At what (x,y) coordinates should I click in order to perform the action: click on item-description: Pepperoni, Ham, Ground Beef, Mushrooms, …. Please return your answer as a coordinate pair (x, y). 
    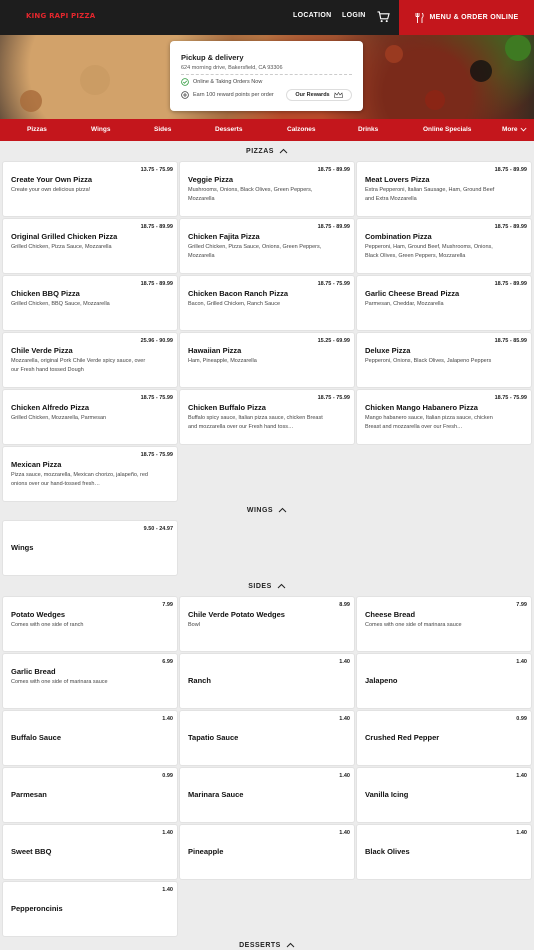
    Looking at the image, I should click on (429, 251).